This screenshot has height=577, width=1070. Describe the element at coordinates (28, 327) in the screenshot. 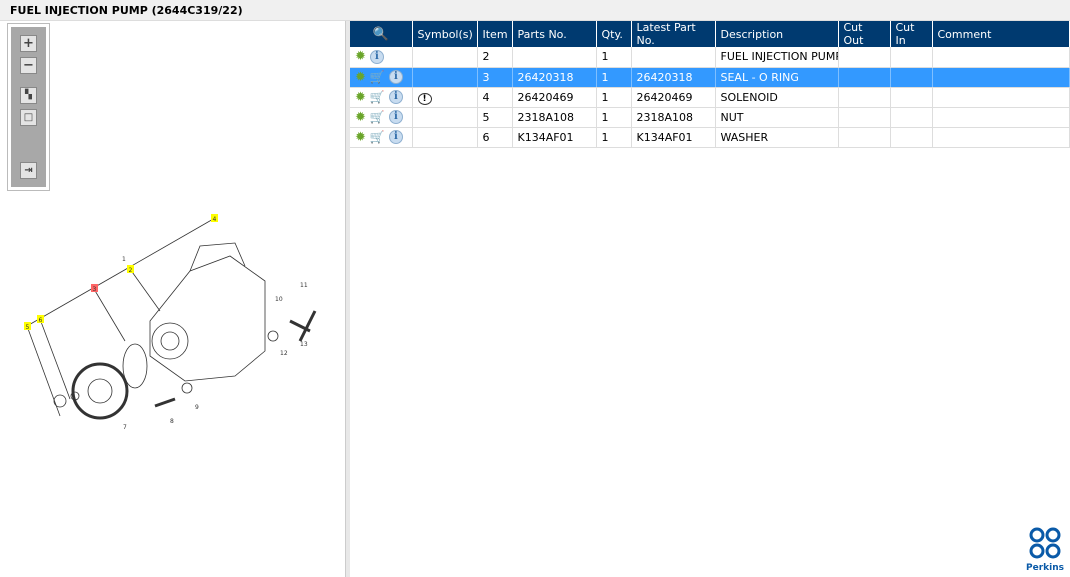

I see `callout-5: 5` at that location.